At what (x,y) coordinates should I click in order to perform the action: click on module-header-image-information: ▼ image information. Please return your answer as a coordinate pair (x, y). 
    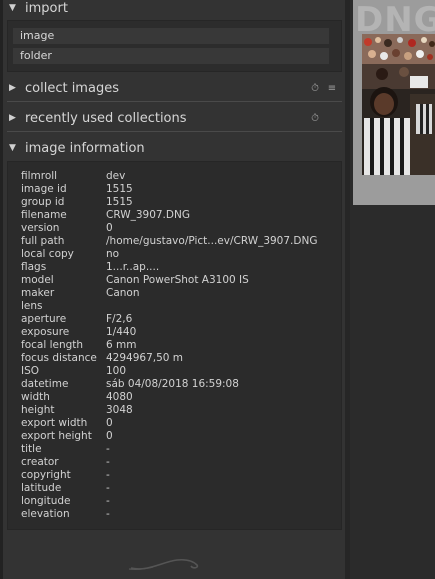
    Looking at the image, I should click on (174, 148).